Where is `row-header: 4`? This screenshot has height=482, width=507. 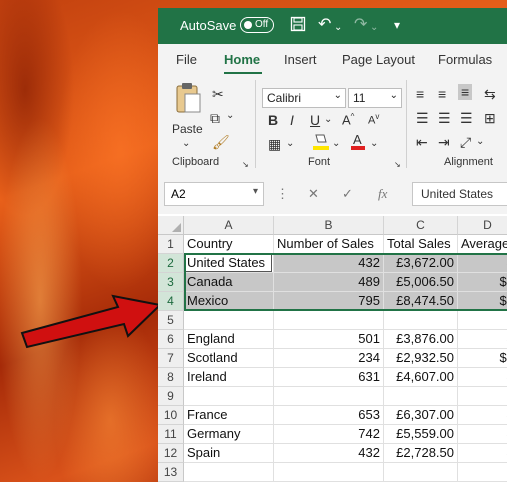
row-header: 4 is located at coordinates (171, 301).